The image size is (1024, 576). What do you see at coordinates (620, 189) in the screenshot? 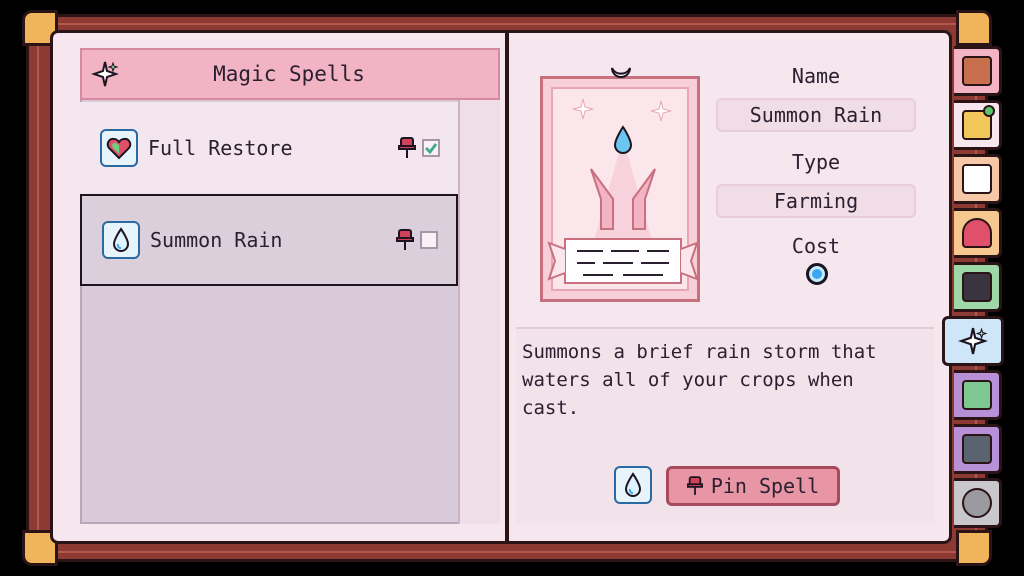
I see `spell-card-art` at bounding box center [620, 189].